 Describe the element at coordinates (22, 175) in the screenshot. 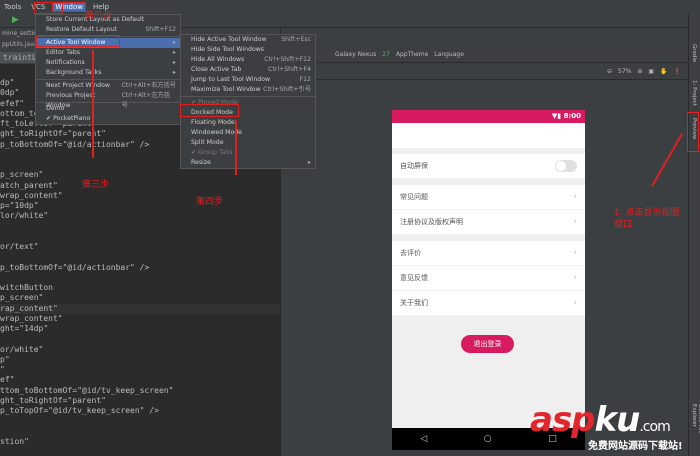

I see `code-line: p_screen"` at that location.